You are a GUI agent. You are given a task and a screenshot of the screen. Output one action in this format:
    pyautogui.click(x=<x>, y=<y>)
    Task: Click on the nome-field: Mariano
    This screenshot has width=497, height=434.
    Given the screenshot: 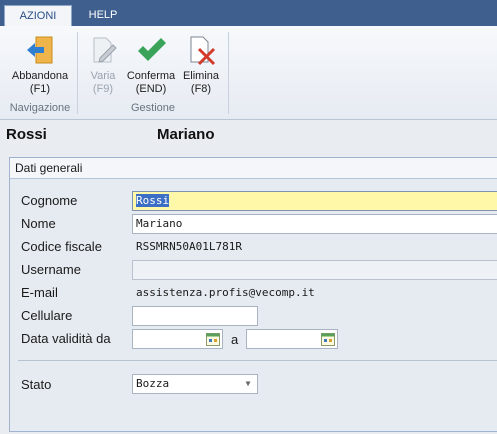 What is the action you would take?
    pyautogui.click(x=314, y=224)
    